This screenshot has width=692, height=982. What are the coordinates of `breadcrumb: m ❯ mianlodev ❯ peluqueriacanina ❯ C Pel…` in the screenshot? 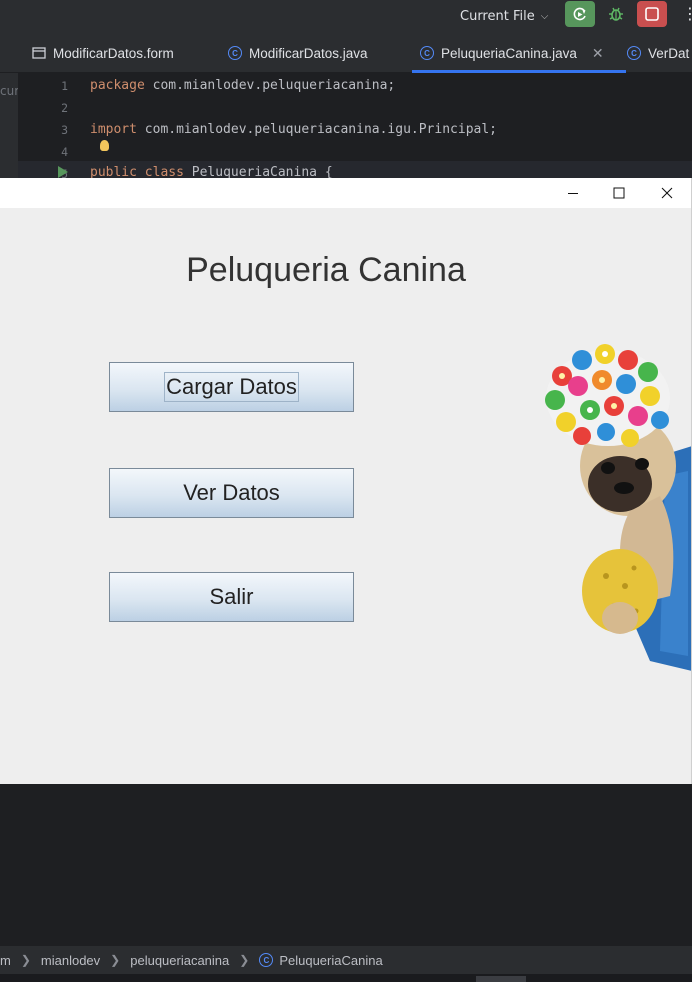 It's located at (346, 960).